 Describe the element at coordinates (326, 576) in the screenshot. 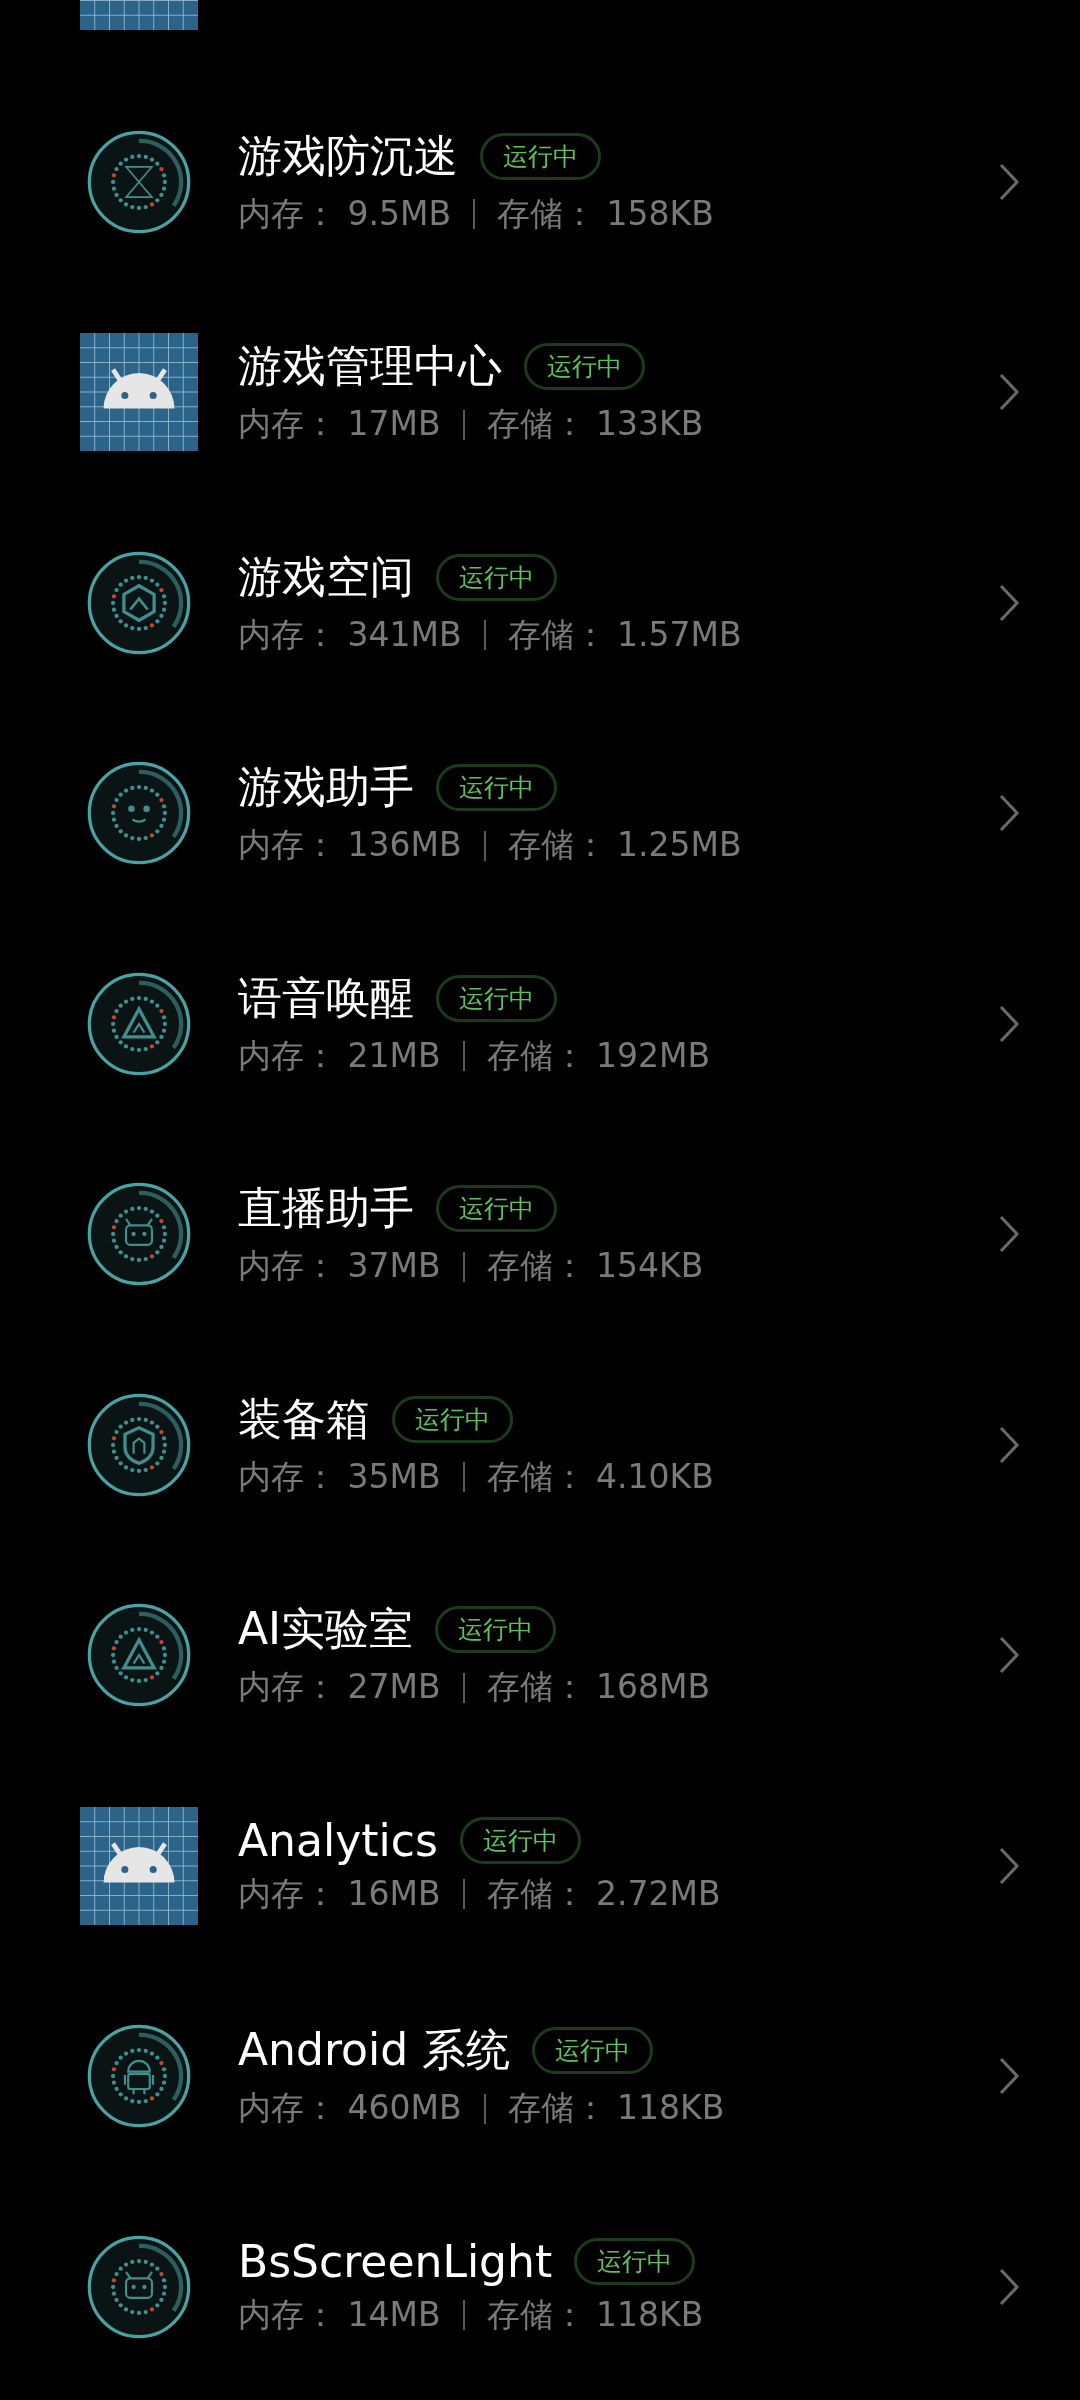

I see `app-name: 游戏空间` at that location.